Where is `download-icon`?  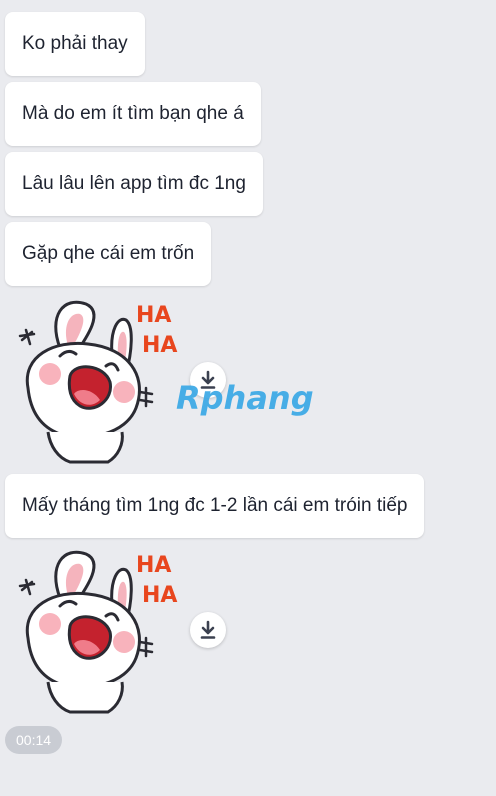 download-icon is located at coordinates (208, 629).